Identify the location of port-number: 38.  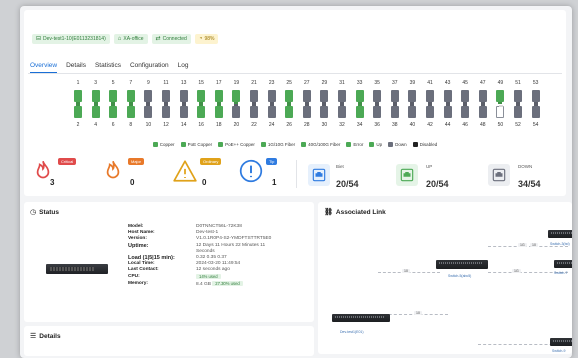
(395, 125).